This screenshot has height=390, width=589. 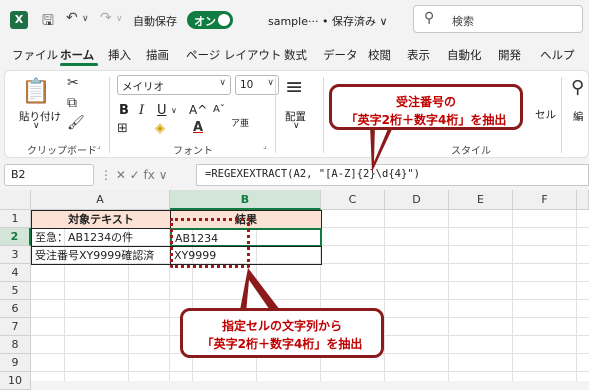 I want to click on cell-a2: 至急：AB1234の件, so click(x=101, y=237).